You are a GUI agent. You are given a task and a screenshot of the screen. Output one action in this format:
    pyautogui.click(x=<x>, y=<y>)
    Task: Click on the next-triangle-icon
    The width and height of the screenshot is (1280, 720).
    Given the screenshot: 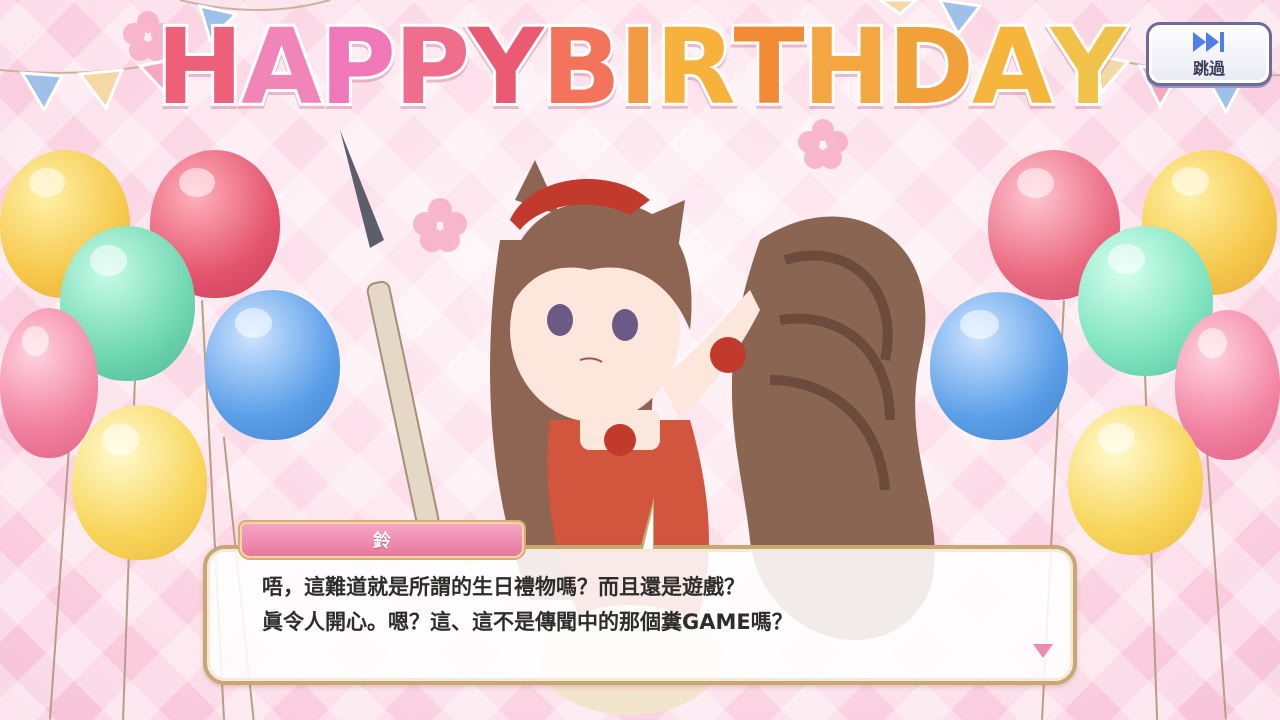 What is the action you would take?
    pyautogui.click(x=1043, y=651)
    